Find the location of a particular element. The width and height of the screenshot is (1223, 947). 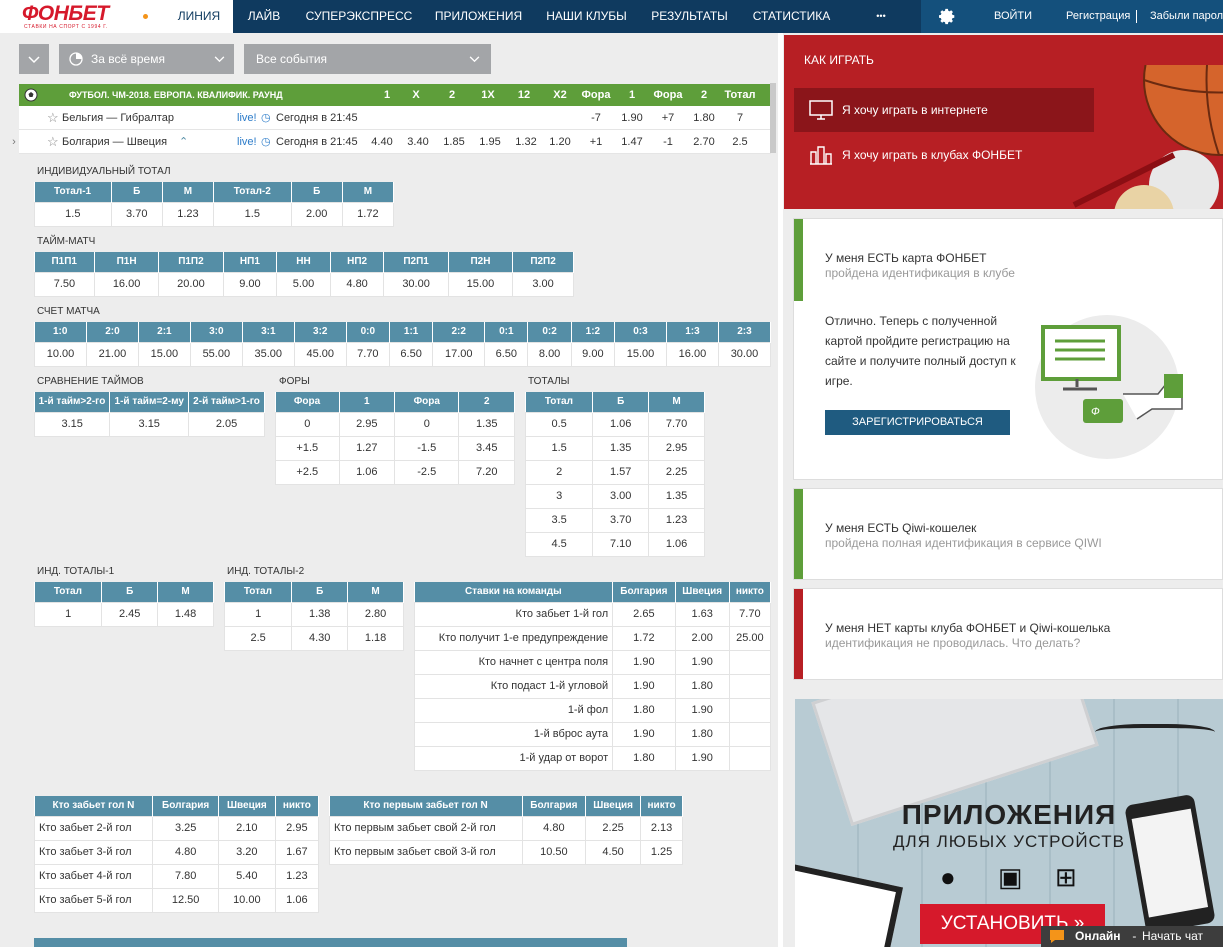

odd-cell: 1.47 is located at coordinates (632, 142).